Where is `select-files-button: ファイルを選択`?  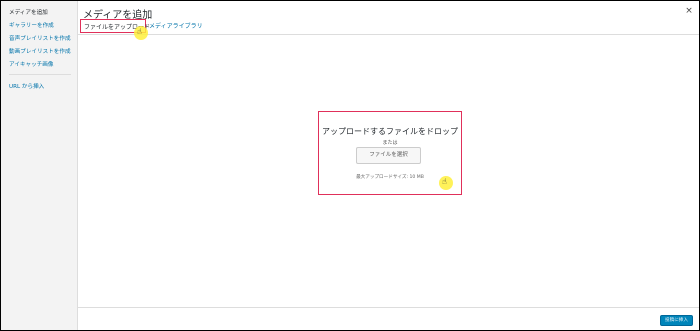
select-files-button: ファイルを選択 is located at coordinates (388, 155).